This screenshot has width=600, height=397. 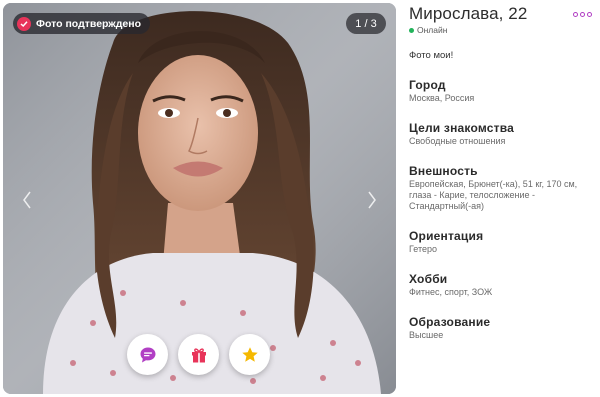 What do you see at coordinates (423, 249) in the screenshot?
I see `section-value: Гетеро` at bounding box center [423, 249].